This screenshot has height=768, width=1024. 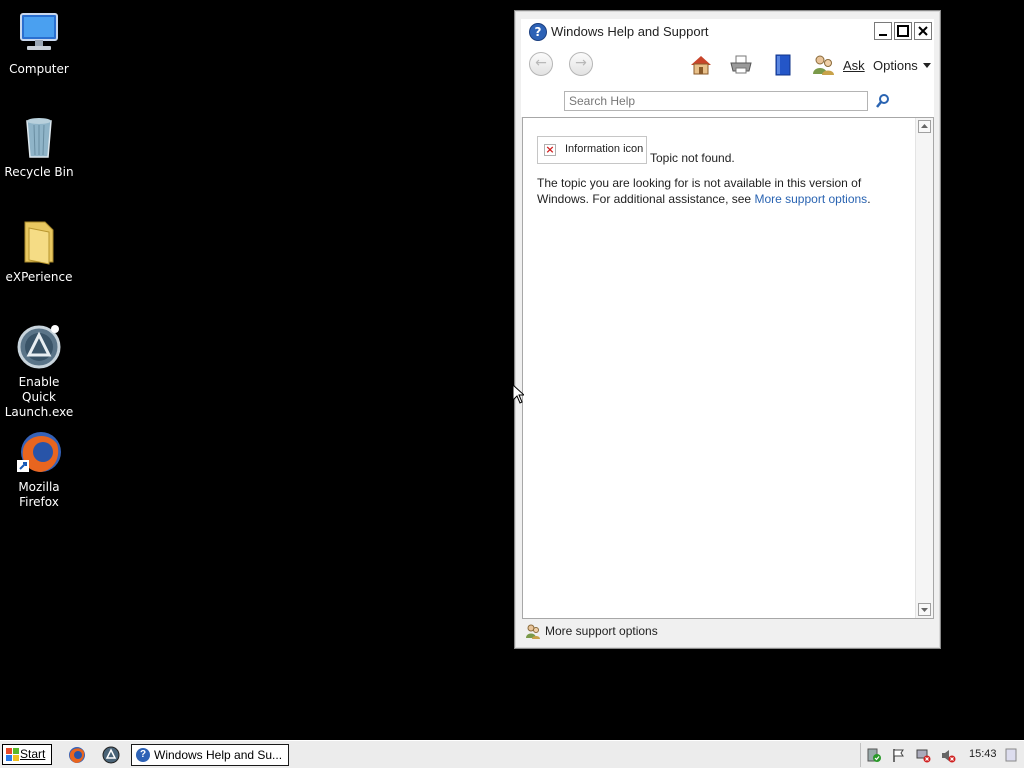 I want to click on system-tray: 15:43, so click(x=941, y=755).